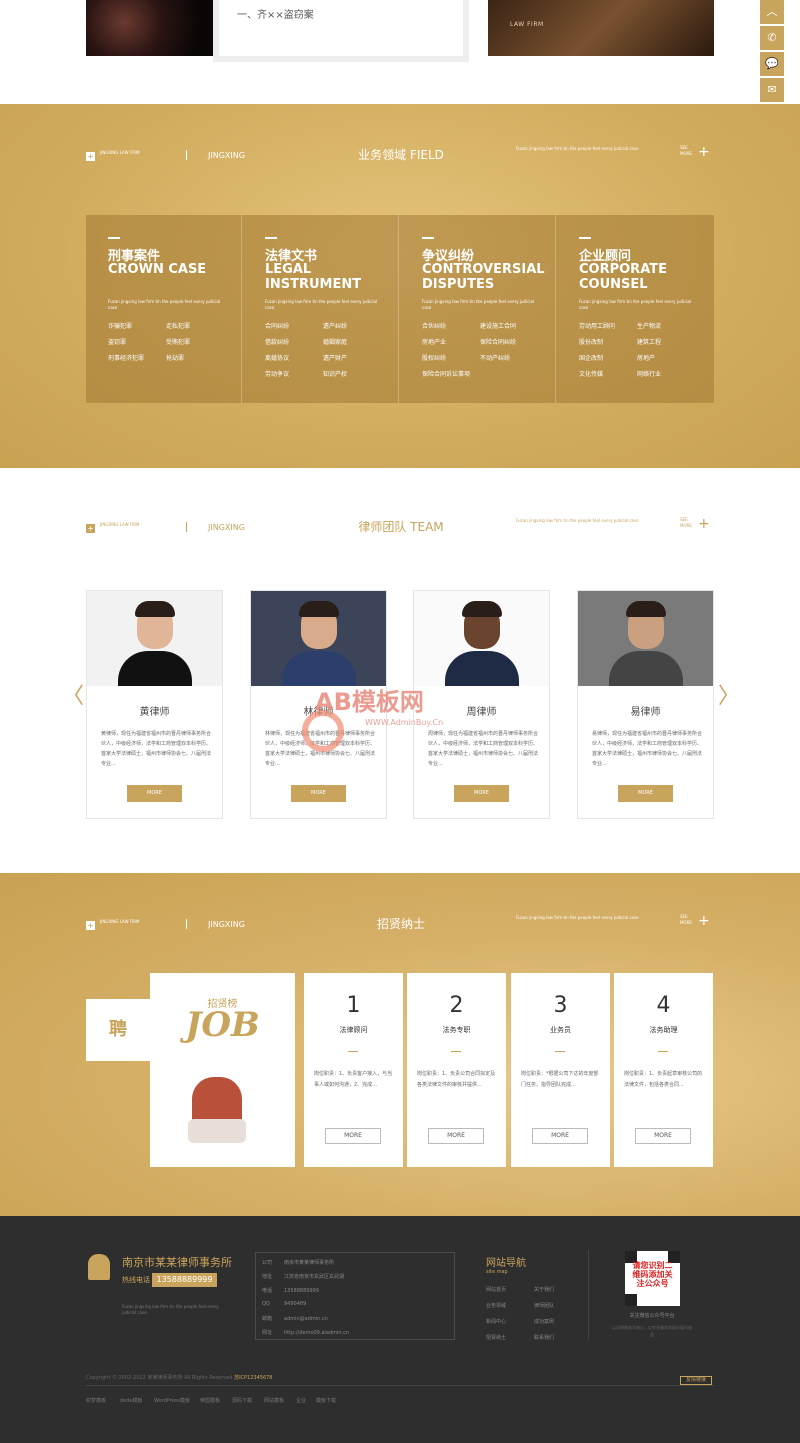 The height and width of the screenshot is (1443, 800). I want to click on chair-seat, so click(217, 1131).